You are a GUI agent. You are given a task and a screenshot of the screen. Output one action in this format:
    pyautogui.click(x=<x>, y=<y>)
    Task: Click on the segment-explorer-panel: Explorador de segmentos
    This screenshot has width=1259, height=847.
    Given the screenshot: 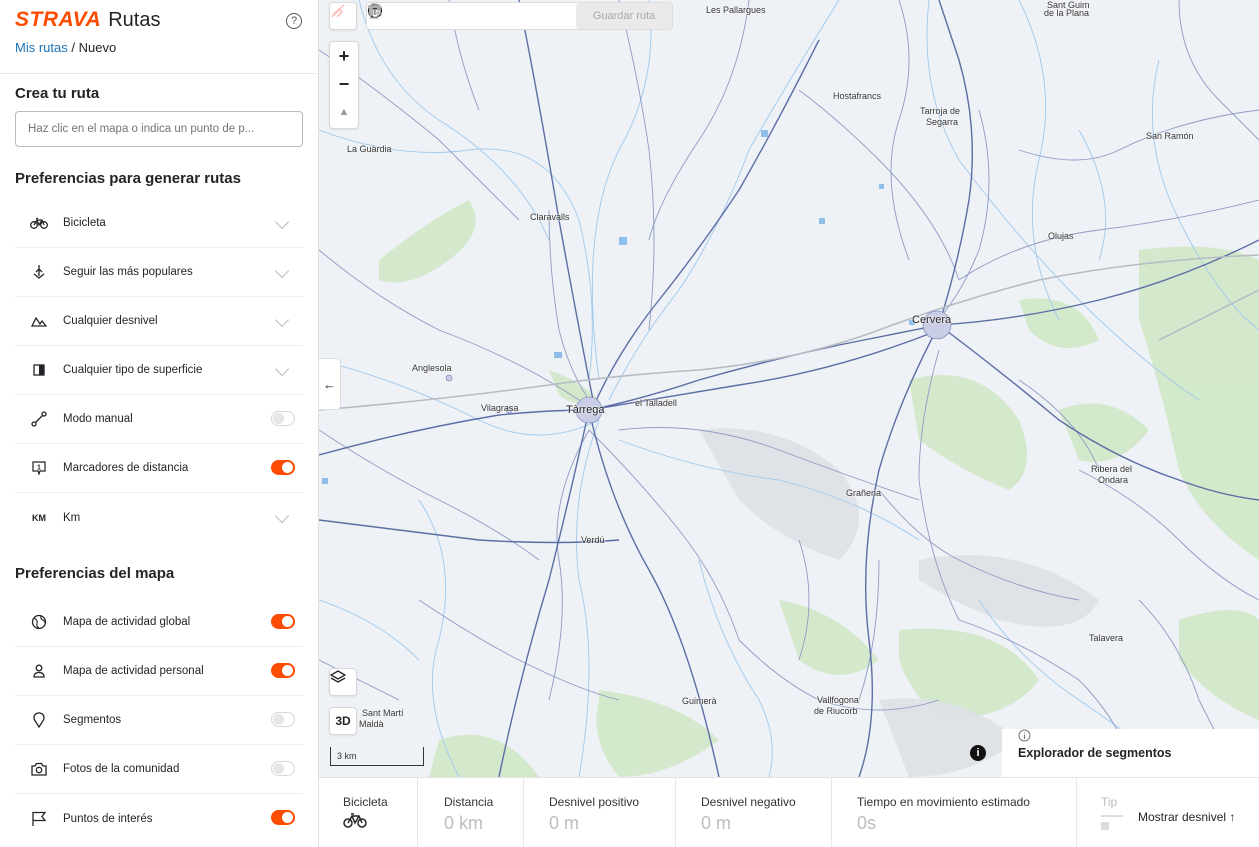 What is the action you would take?
    pyautogui.click(x=1130, y=753)
    